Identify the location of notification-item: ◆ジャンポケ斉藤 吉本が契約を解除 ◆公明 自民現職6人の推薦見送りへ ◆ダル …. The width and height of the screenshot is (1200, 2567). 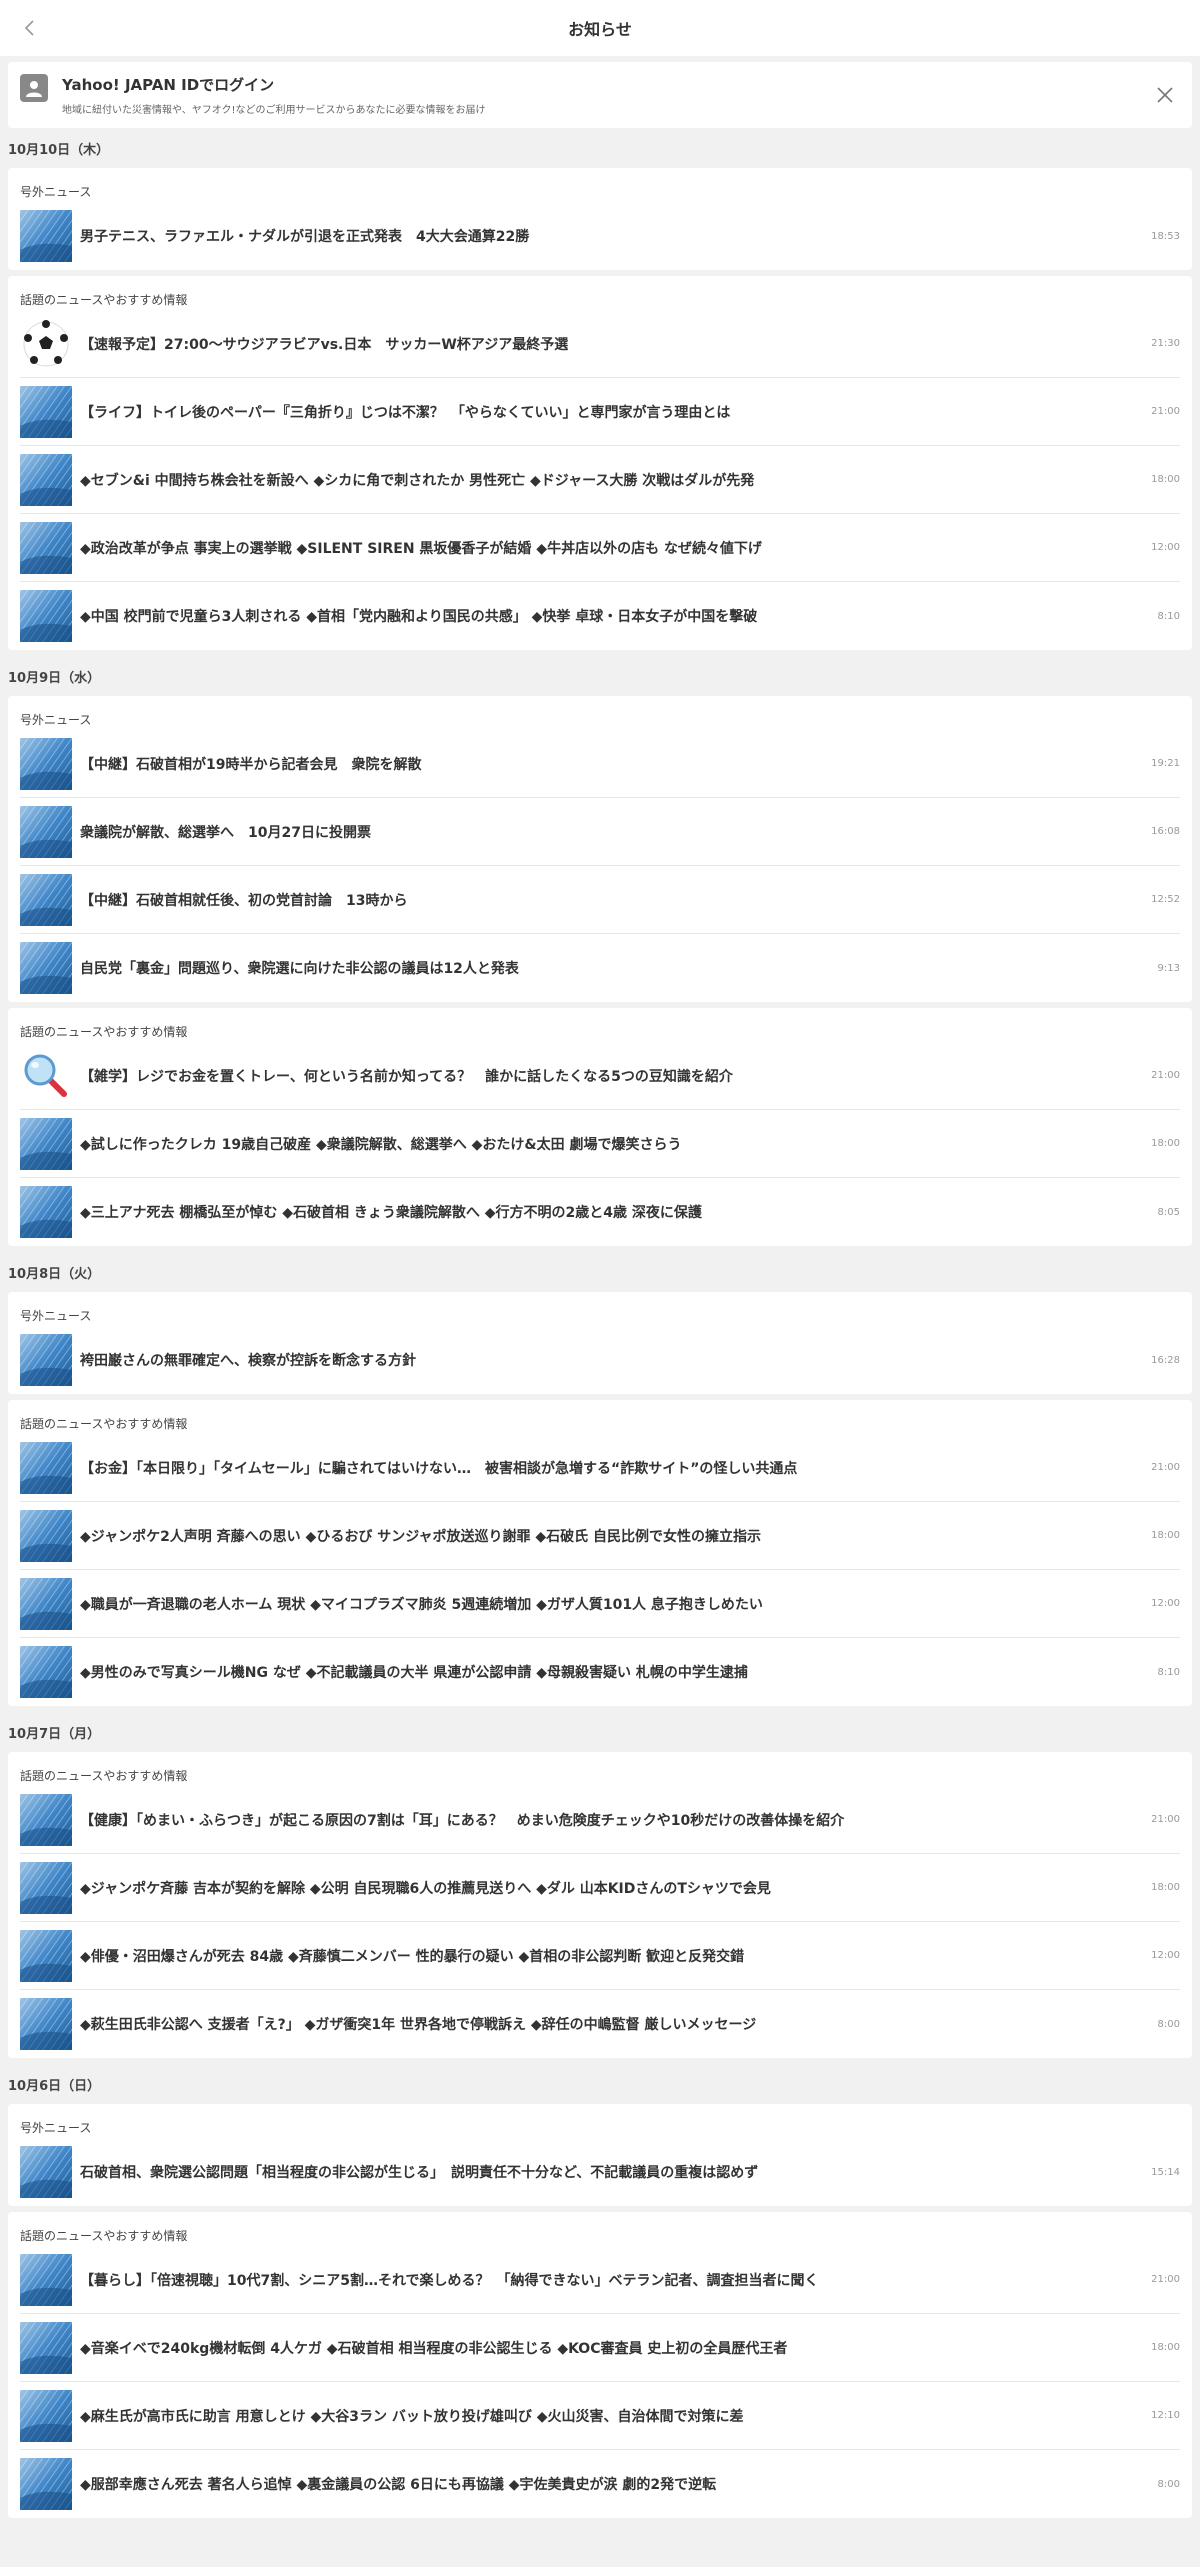
(600, 1888).